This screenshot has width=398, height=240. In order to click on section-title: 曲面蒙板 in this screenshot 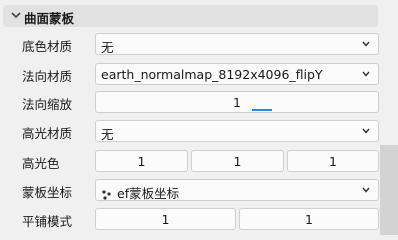, I will do `click(49, 18)`.